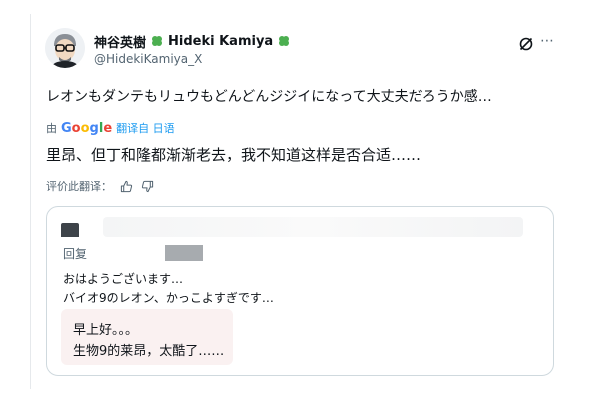 Image resolution: width=600 pixels, height=400 pixels. Describe the element at coordinates (79, 186) in the screenshot. I see `rate-translation-label: 评价此翻译：` at that location.